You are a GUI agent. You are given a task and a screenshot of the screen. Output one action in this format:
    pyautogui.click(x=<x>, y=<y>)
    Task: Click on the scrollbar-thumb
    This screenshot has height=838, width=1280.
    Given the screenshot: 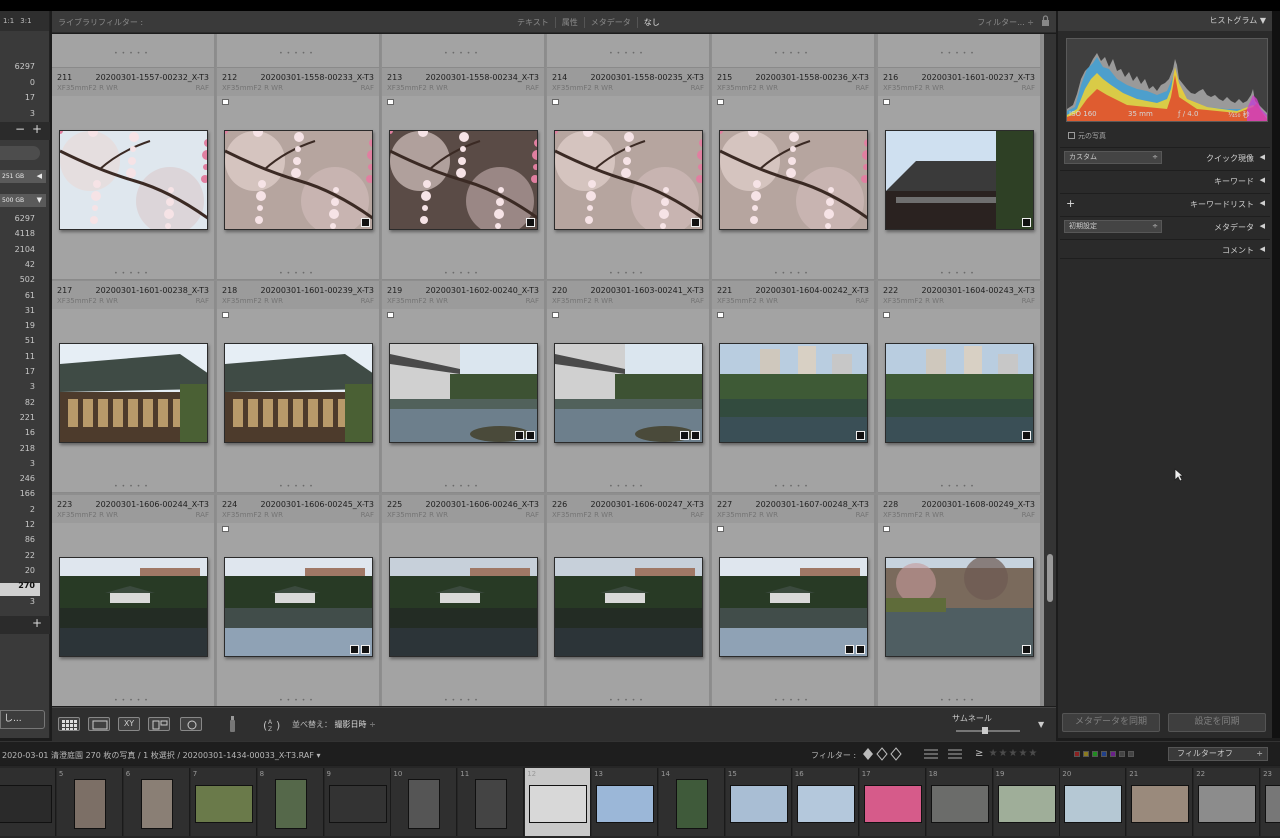 What is the action you would take?
    pyautogui.click(x=1050, y=578)
    